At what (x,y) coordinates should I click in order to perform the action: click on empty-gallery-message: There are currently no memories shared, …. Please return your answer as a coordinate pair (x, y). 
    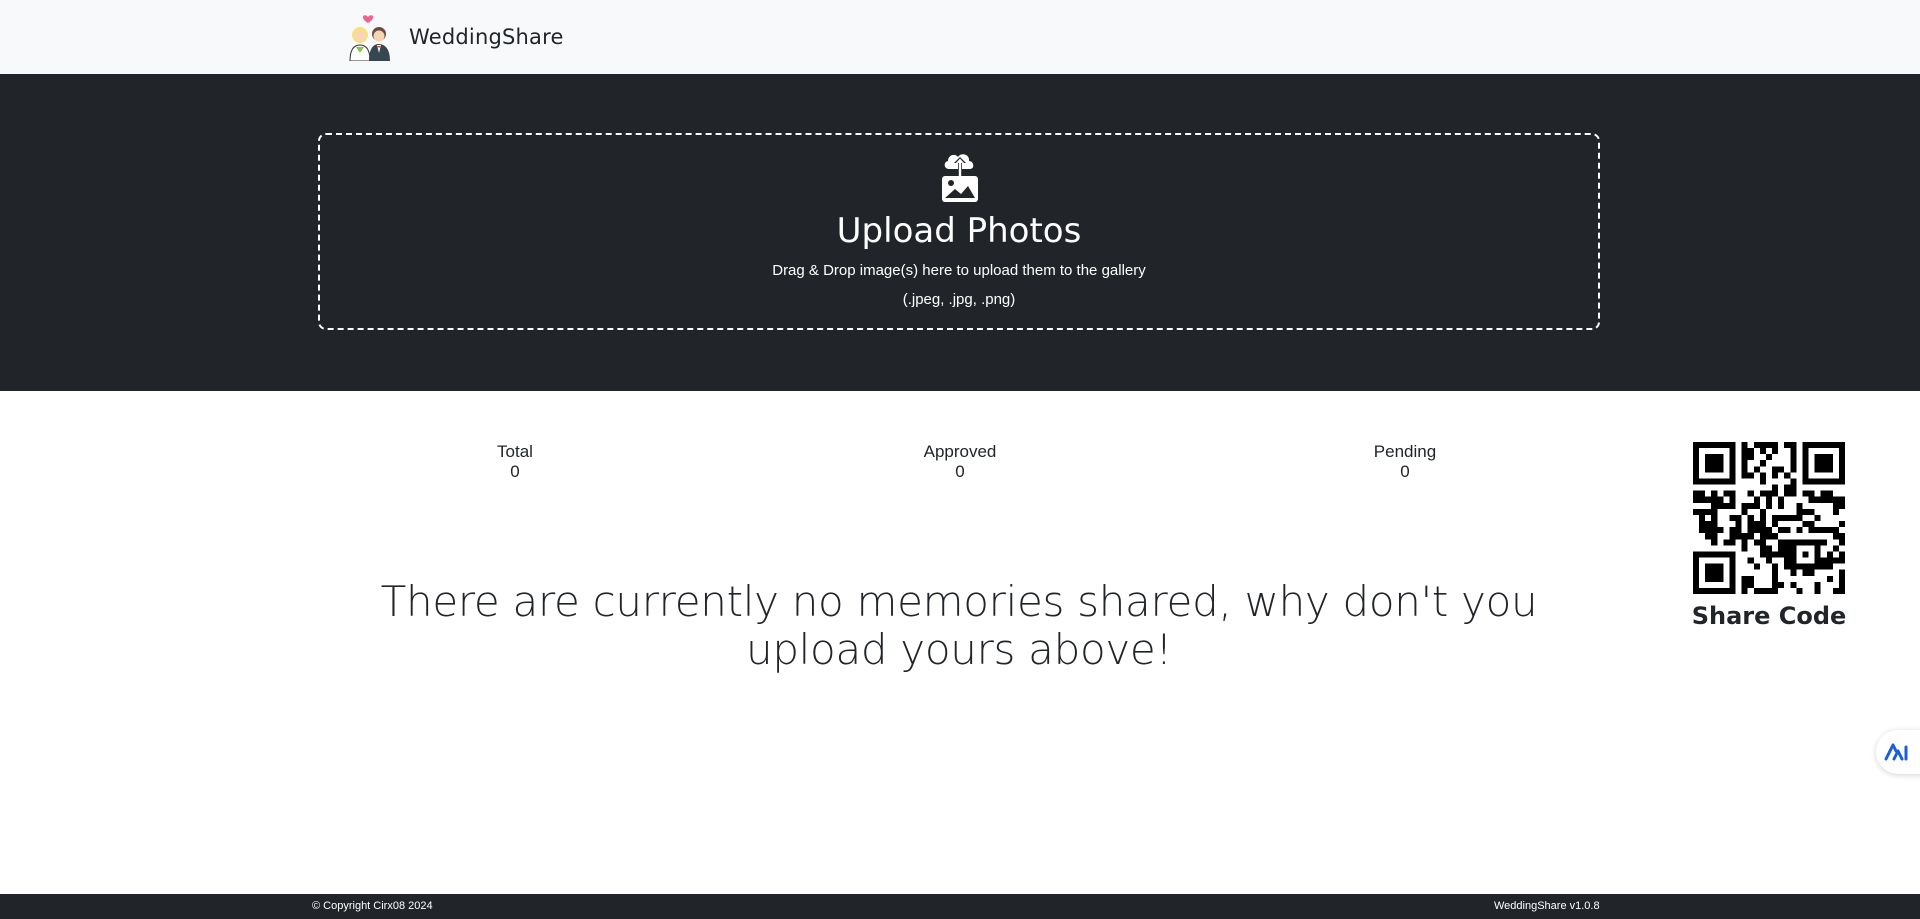
    Looking at the image, I should click on (959, 625).